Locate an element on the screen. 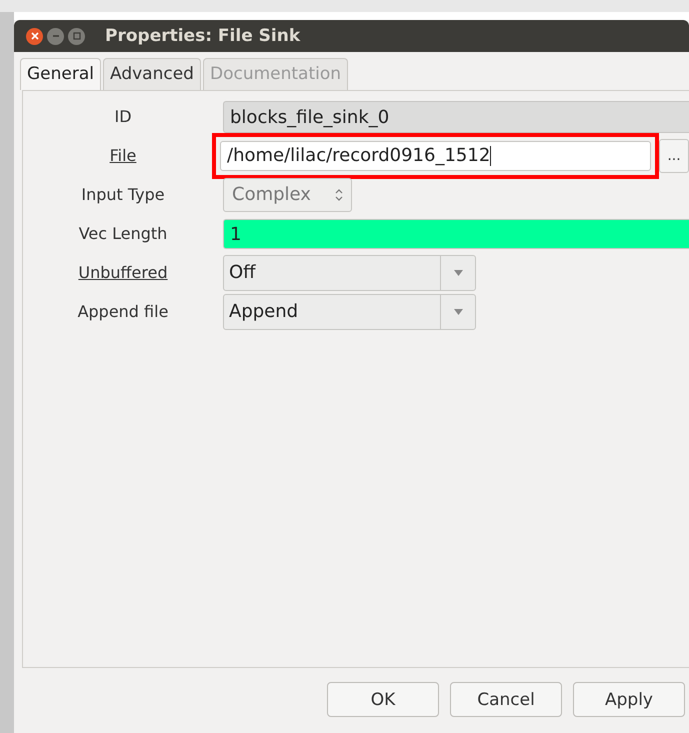 This screenshot has height=733, width=689. file-path-field: /home/lilac/record0916_1512 is located at coordinates (435, 155).